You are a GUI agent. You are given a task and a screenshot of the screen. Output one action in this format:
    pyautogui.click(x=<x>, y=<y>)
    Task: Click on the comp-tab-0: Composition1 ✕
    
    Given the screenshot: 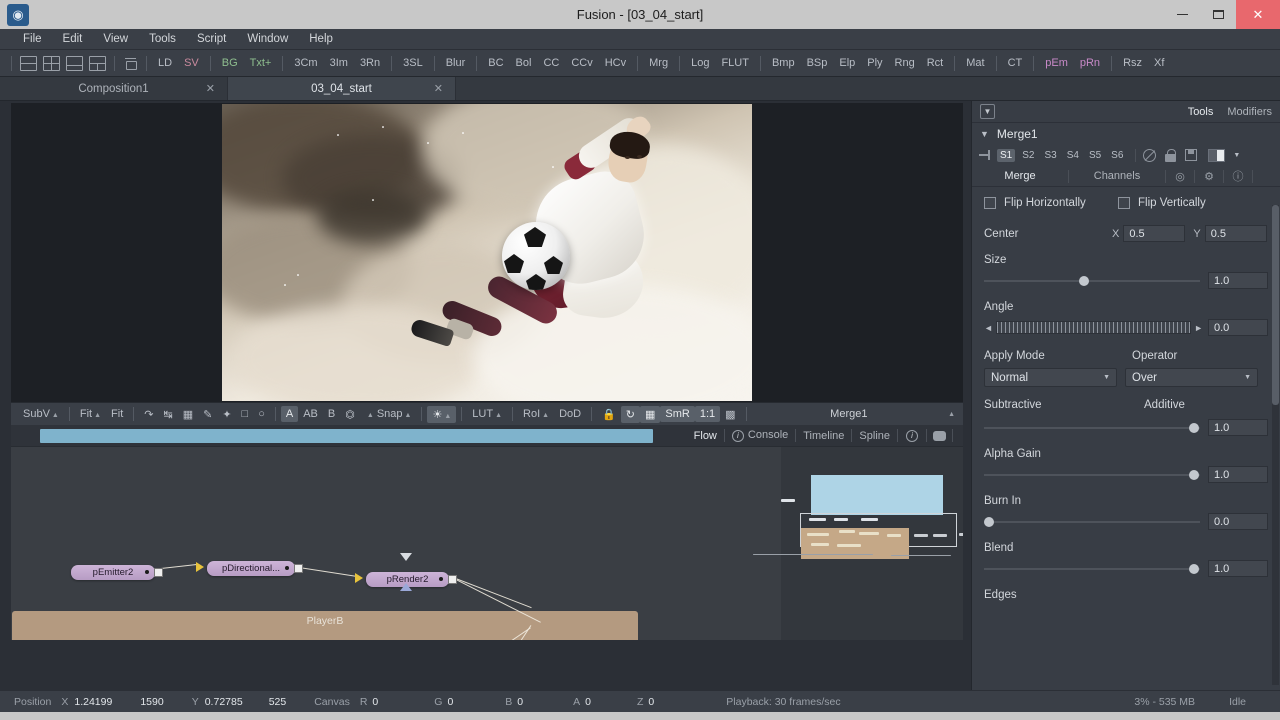 What is the action you would take?
    pyautogui.click(x=114, y=88)
    